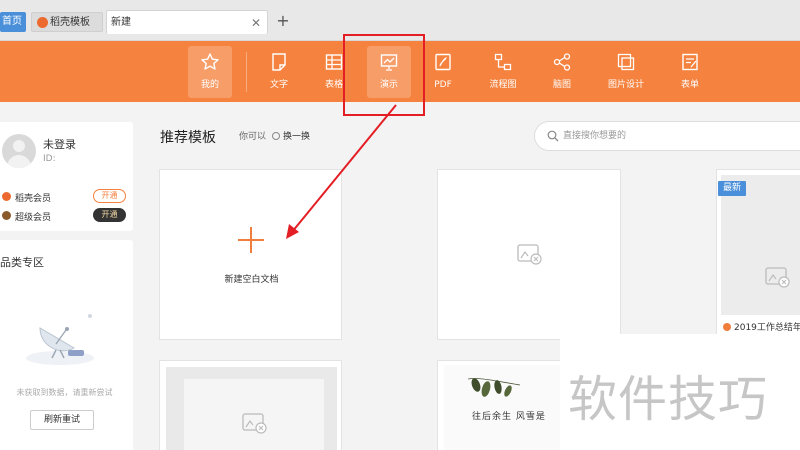 The width and height of the screenshot is (800, 450). What do you see at coordinates (278, 85) in the screenshot?
I see `tool-label: 文字` at bounding box center [278, 85].